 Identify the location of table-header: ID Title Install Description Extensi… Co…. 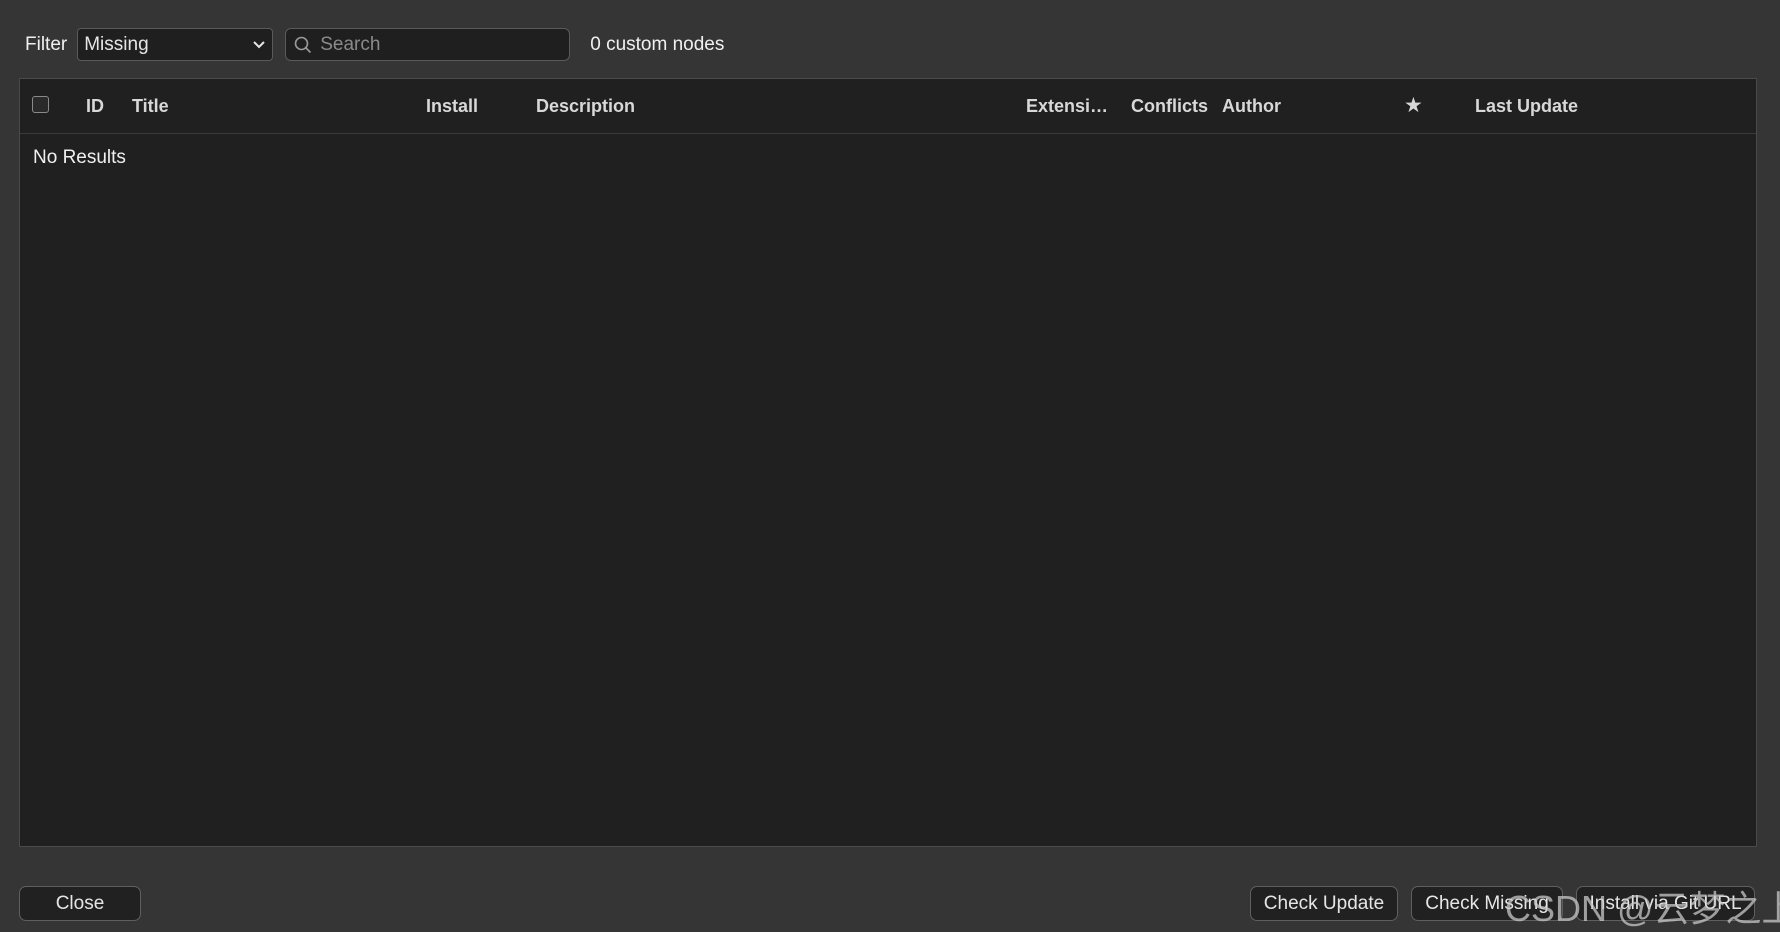
(888, 106).